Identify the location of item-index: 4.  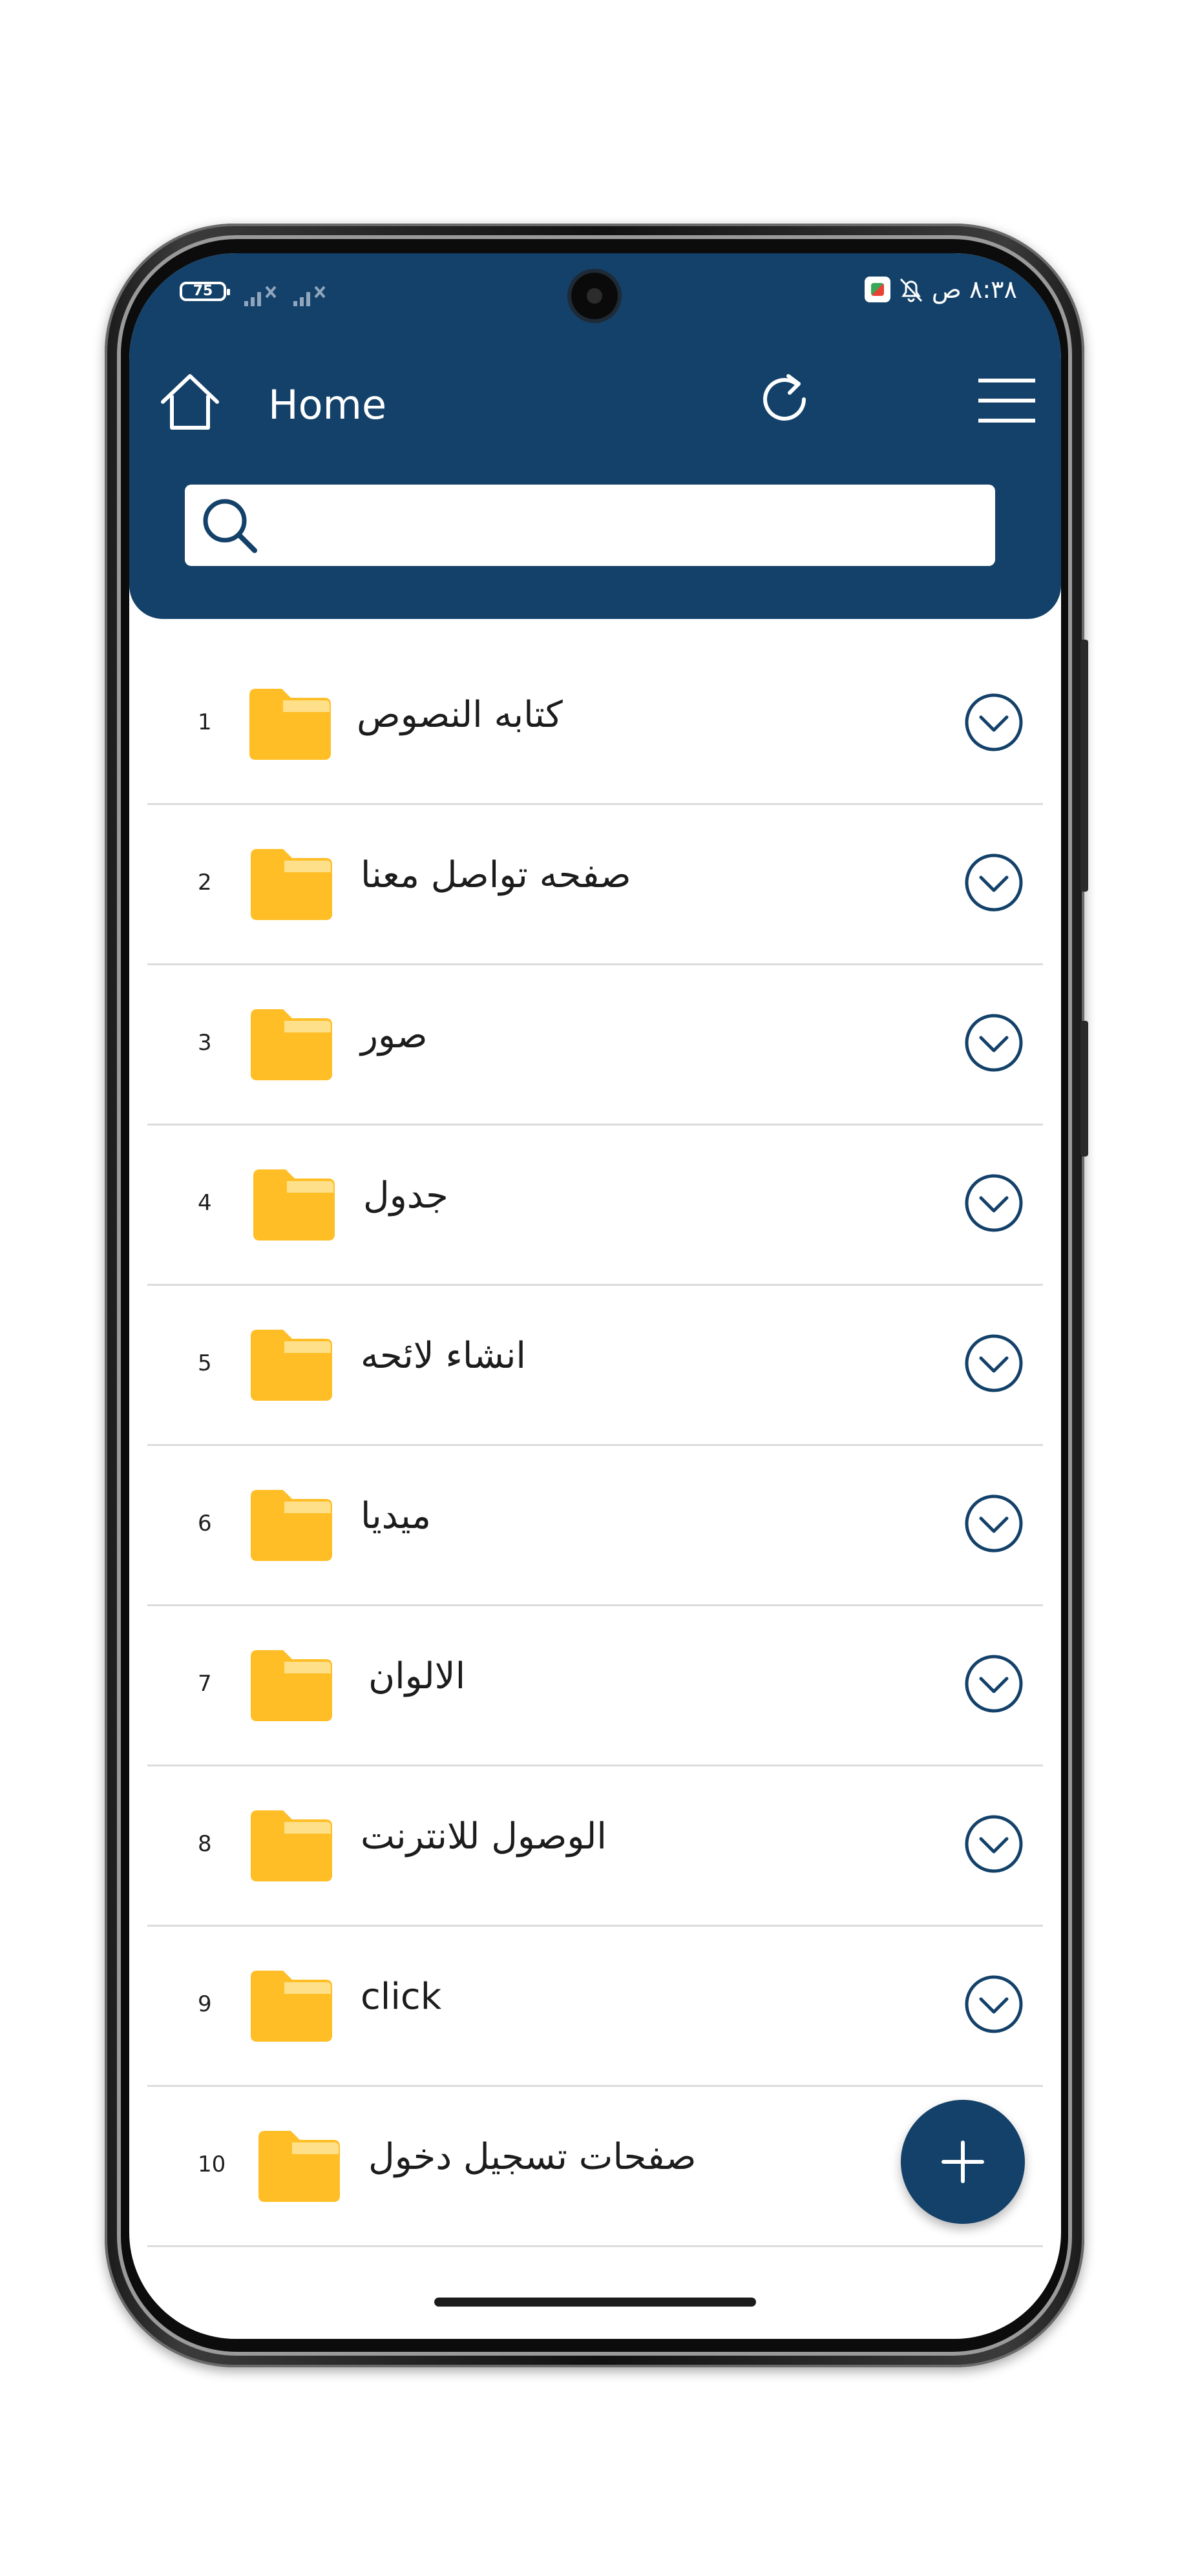
(205, 1203).